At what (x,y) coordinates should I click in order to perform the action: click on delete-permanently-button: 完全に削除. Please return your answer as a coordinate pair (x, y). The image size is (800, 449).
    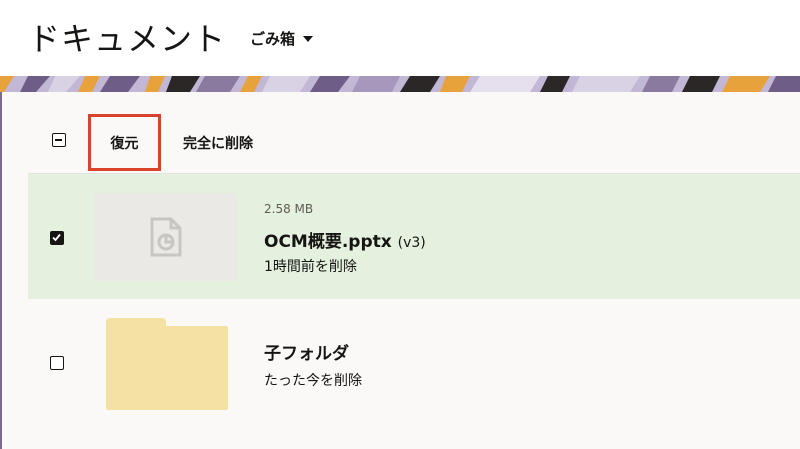
    Looking at the image, I should click on (218, 142).